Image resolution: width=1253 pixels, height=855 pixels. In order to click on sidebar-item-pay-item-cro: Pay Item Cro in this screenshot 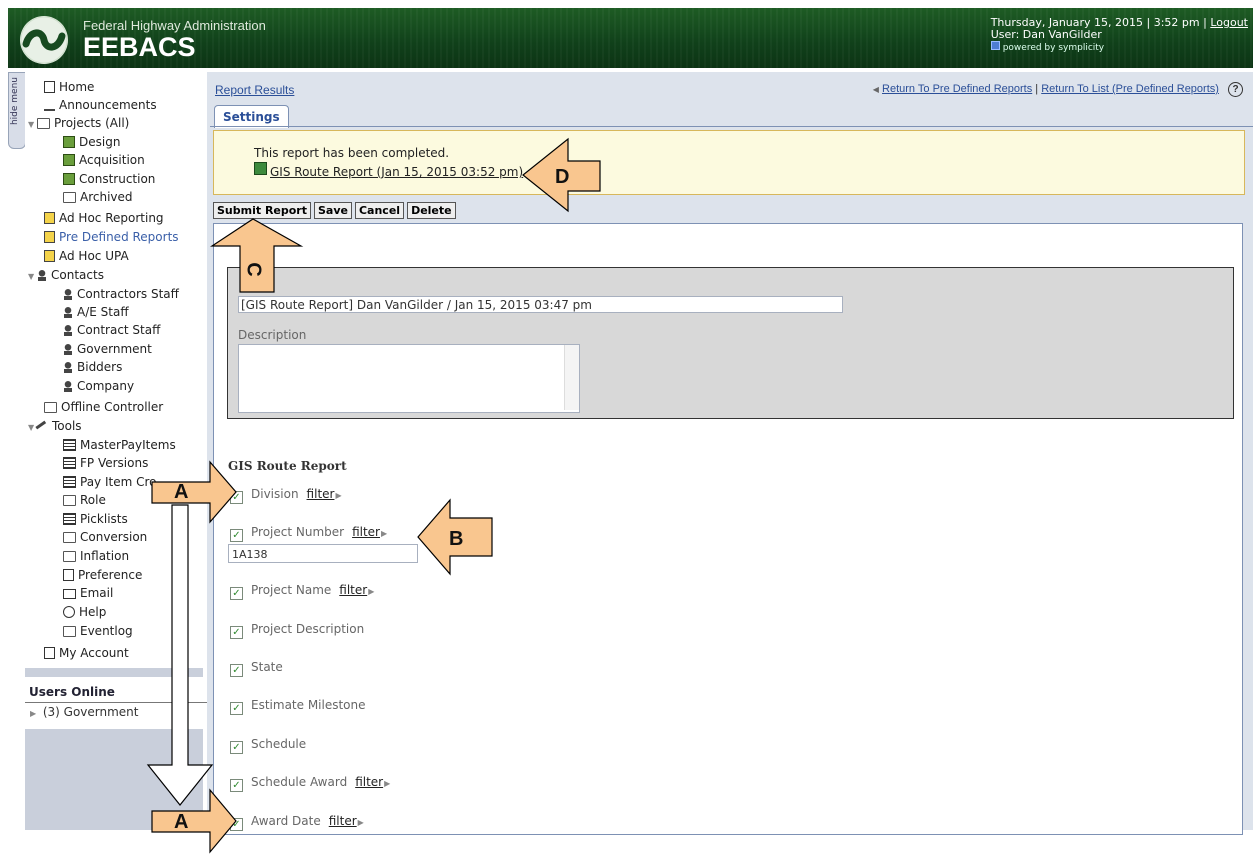, I will do `click(110, 482)`.